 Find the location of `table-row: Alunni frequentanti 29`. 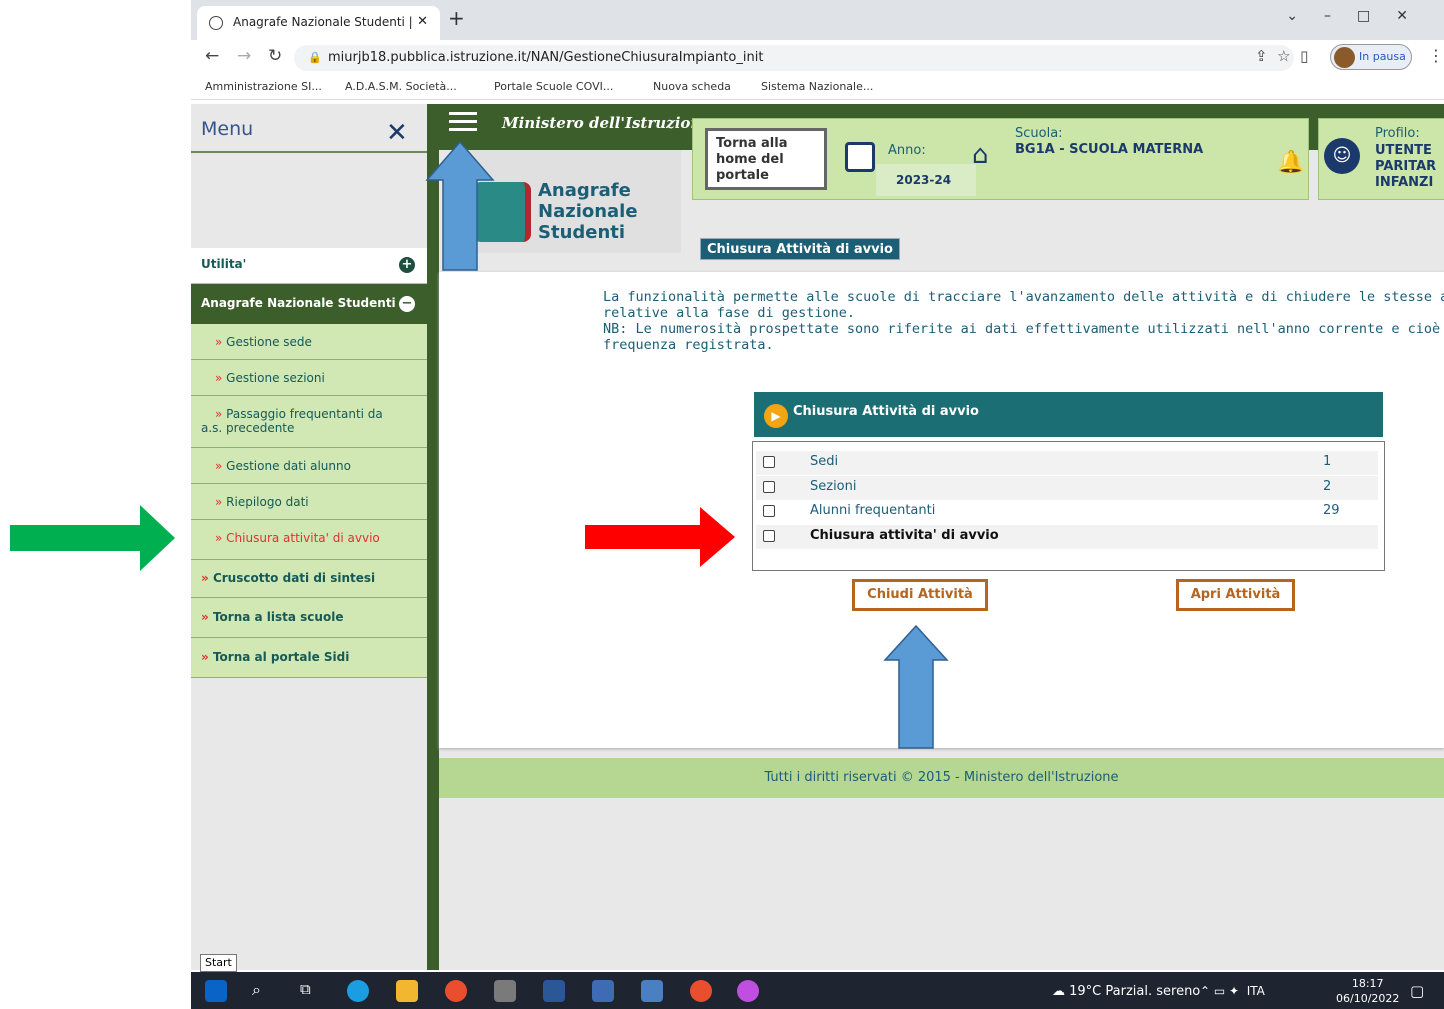

table-row: Alunni frequentanti 29 is located at coordinates (1067, 512).